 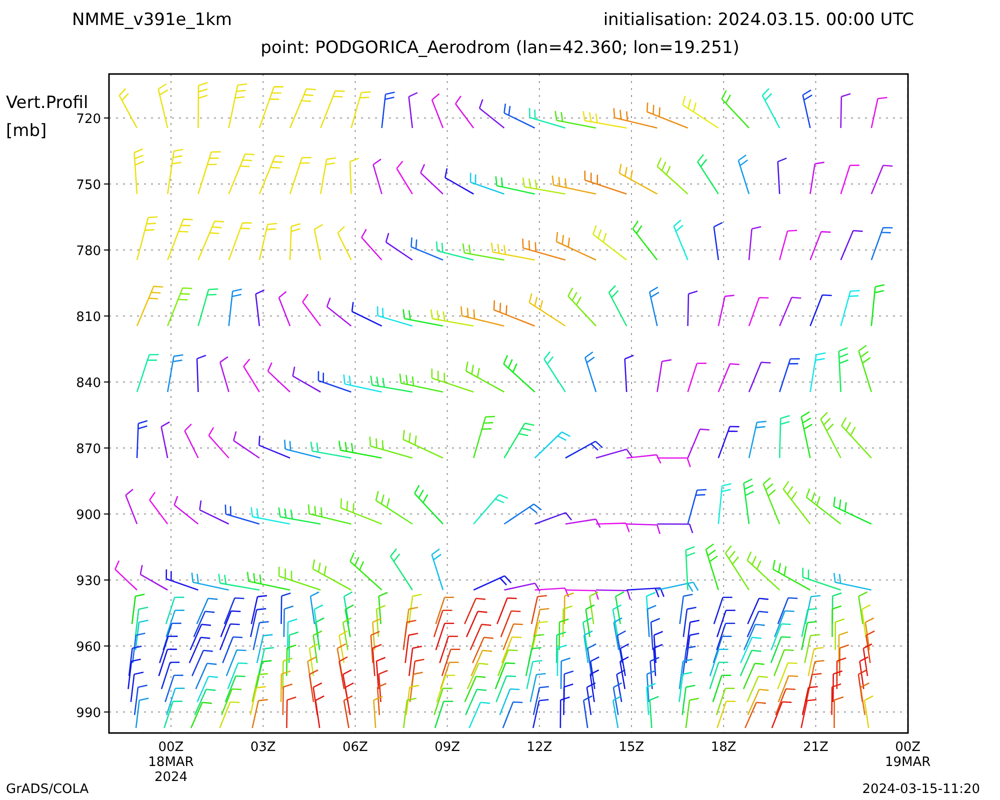 I want to click on x-tick-label: 09Z, so click(x=447, y=747).